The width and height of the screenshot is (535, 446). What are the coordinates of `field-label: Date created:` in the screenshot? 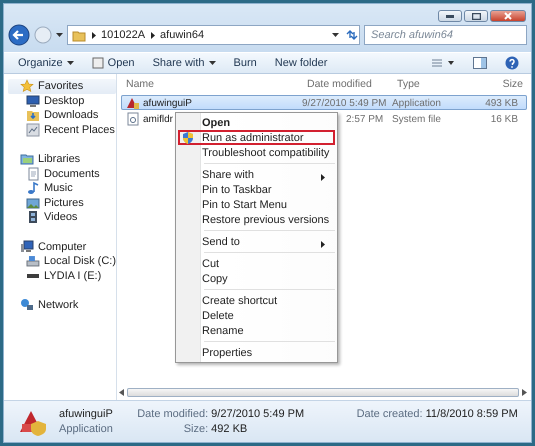 It's located at (389, 414).